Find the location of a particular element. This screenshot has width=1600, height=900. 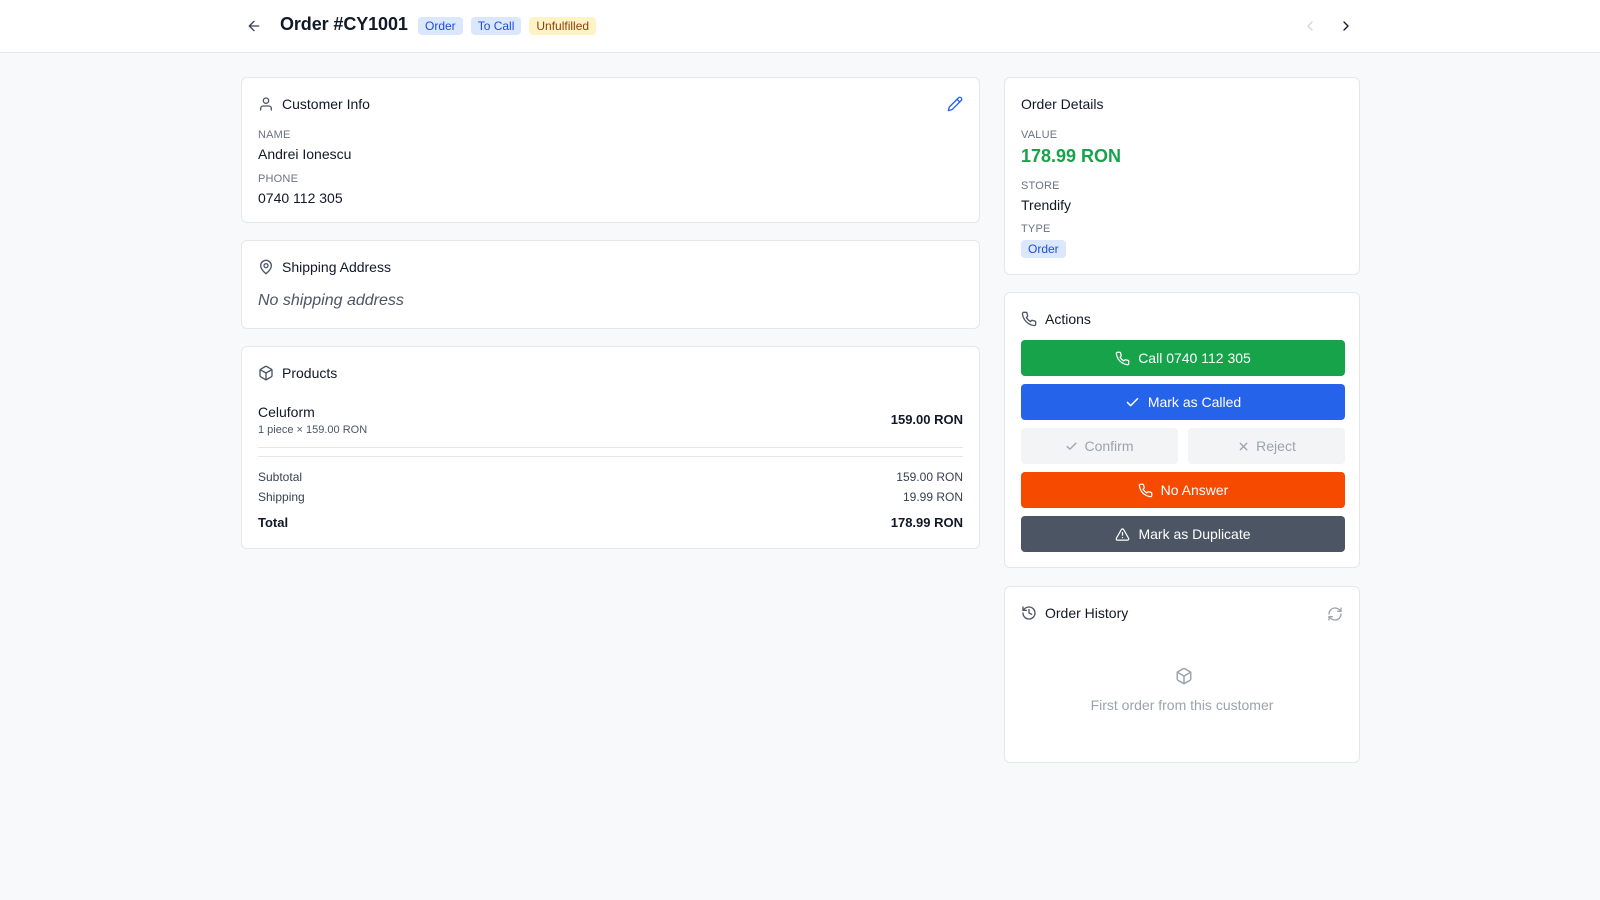

order-details-header: Order Details is located at coordinates (1062, 104).